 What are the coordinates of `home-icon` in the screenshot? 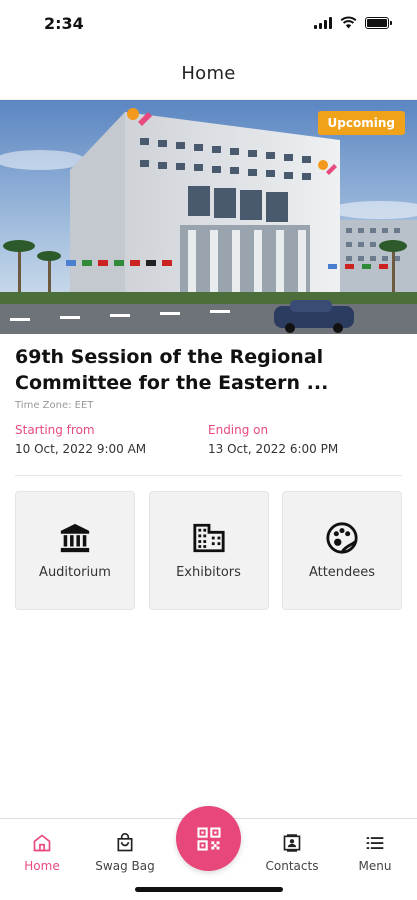 It's located at (42, 843).